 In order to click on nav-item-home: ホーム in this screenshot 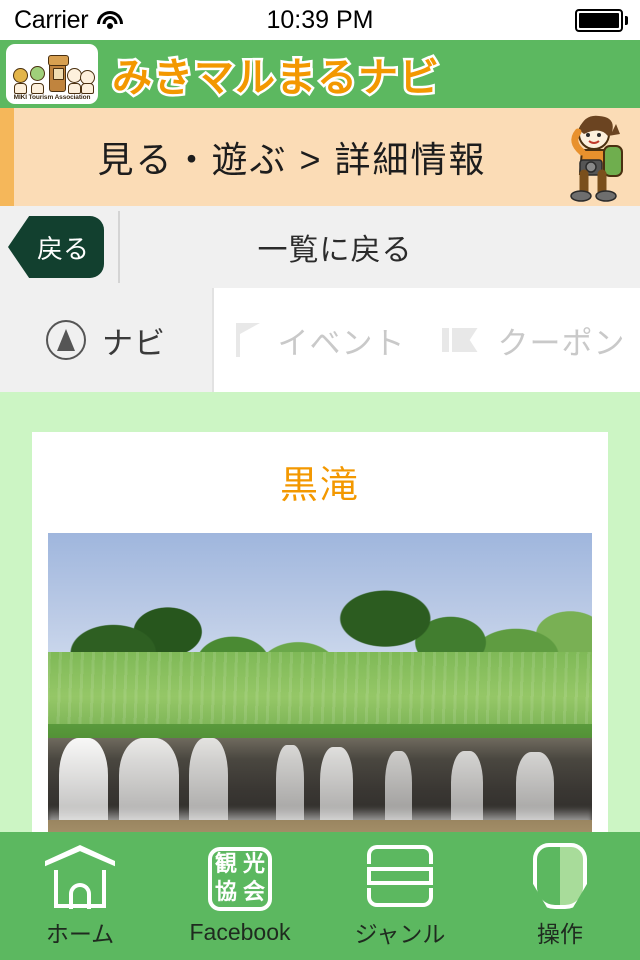, I will do `click(80, 896)`.